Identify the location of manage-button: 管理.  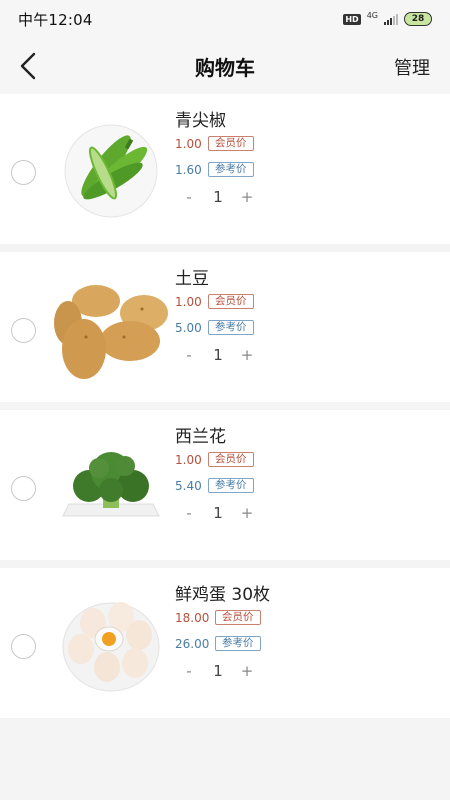
(412, 67).